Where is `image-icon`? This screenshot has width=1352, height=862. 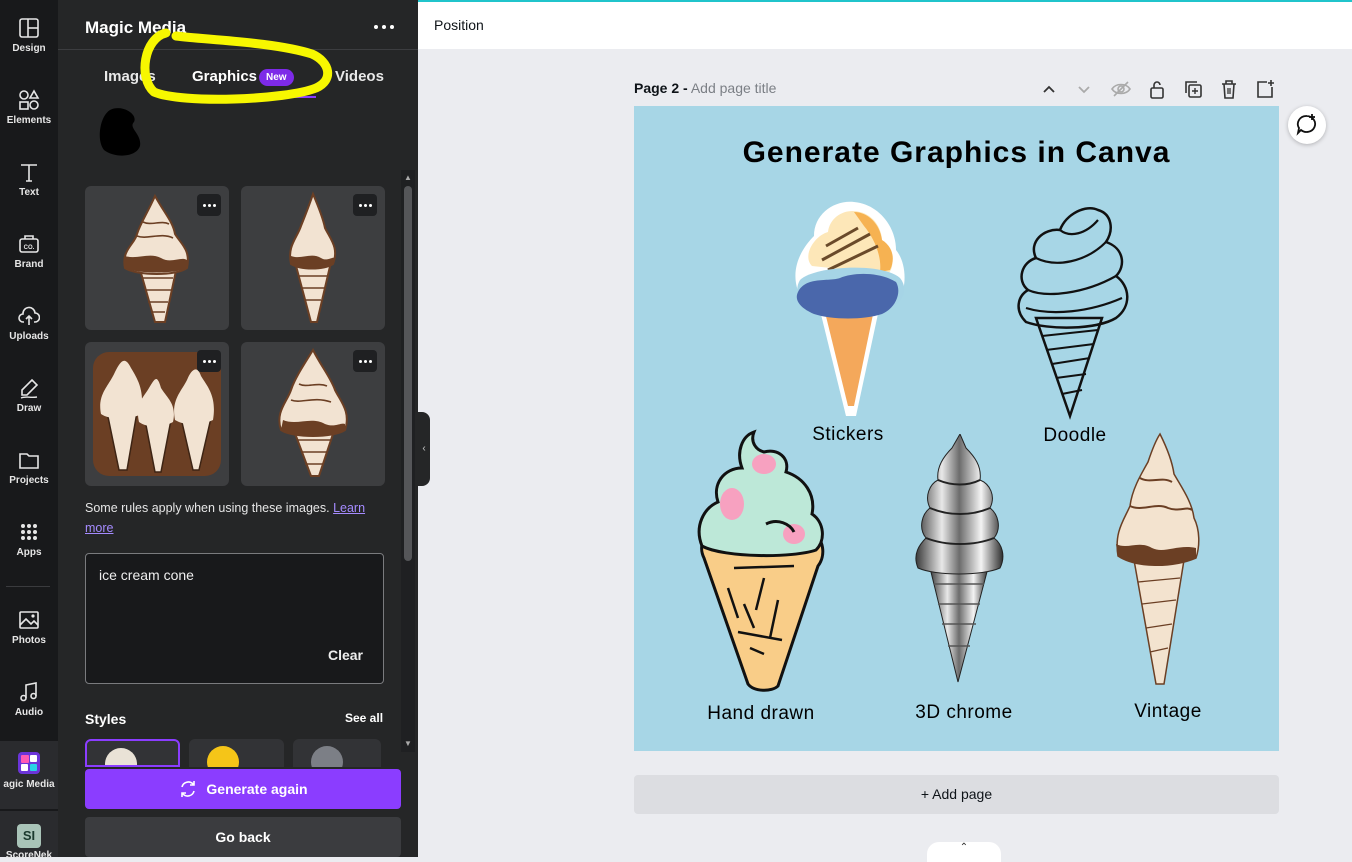
image-icon is located at coordinates (29, 620).